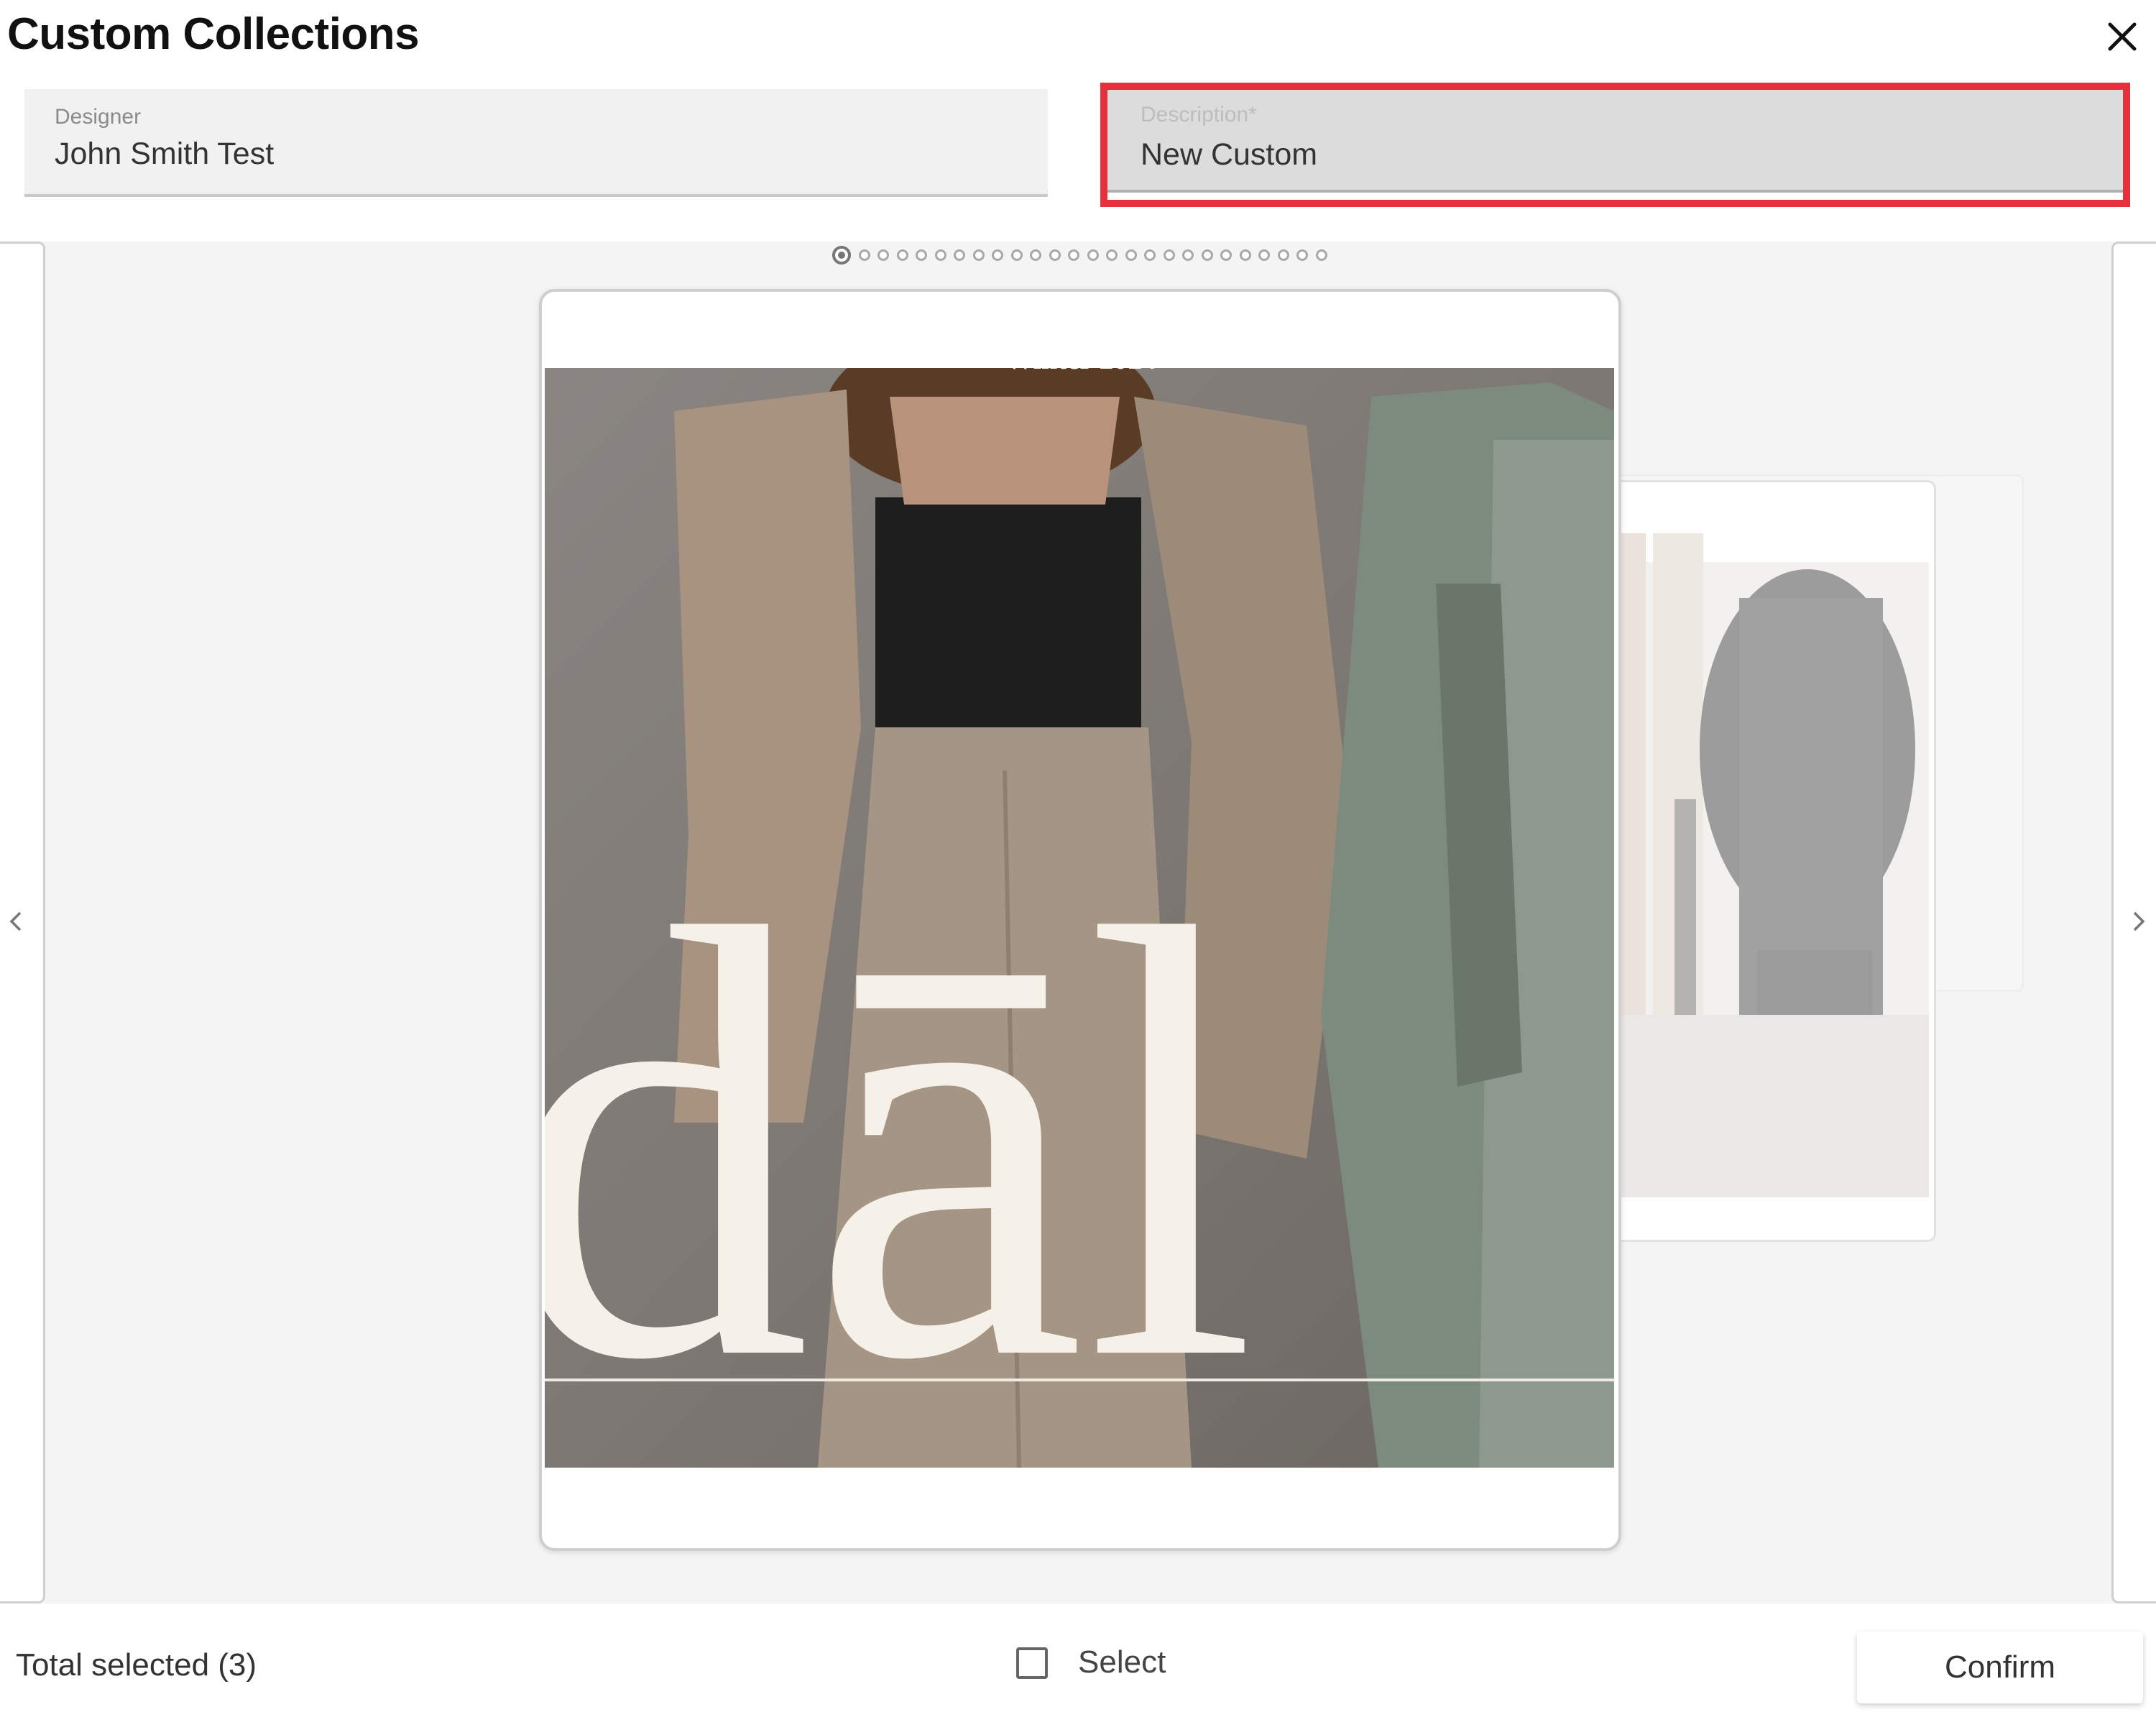  I want to click on description-input: New Custom, so click(1229, 155).